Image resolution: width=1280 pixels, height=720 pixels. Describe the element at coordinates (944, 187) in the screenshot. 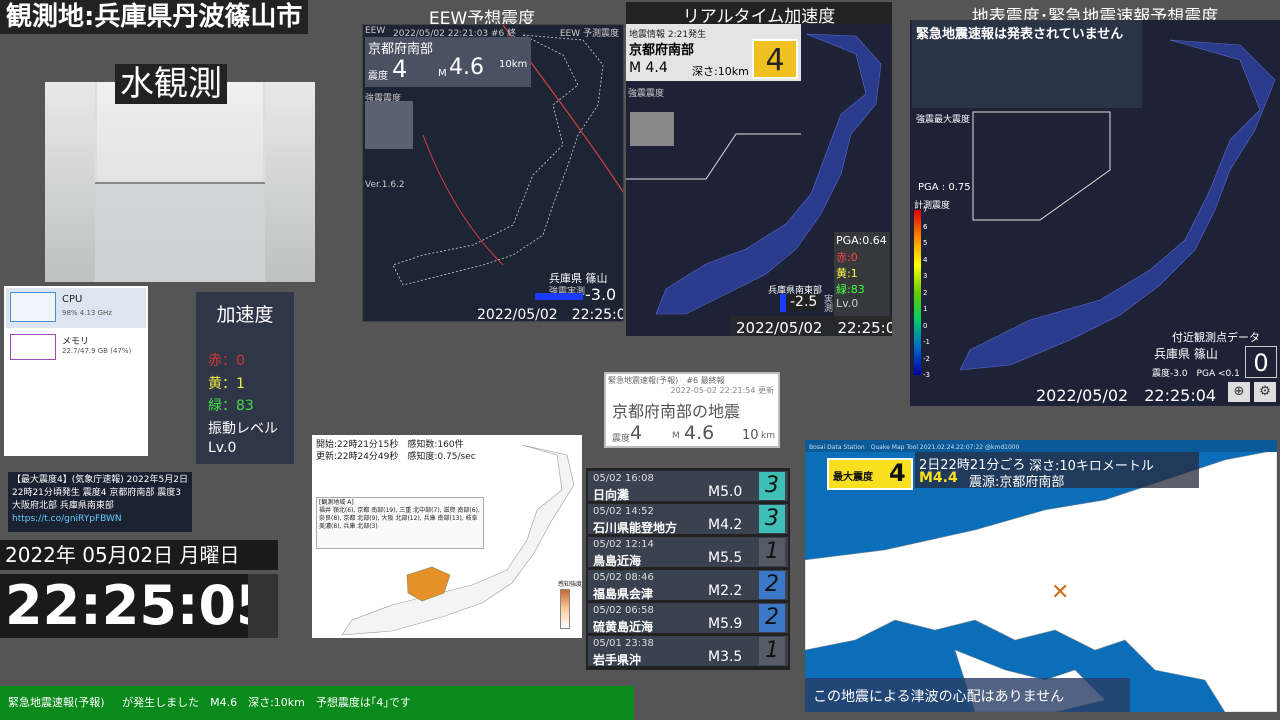

I see `surface-pga: PGA : 0.75` at that location.